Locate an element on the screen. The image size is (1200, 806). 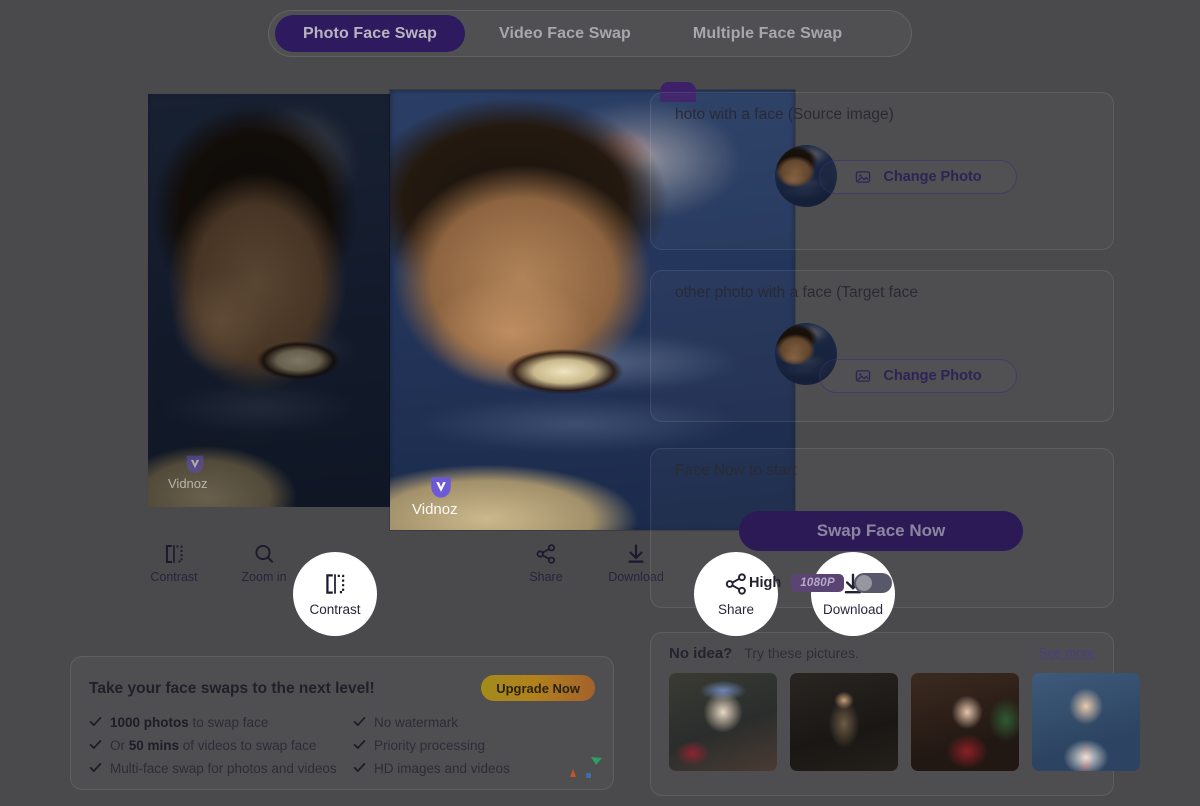
portrait-render-before is located at coordinates (269, 300).